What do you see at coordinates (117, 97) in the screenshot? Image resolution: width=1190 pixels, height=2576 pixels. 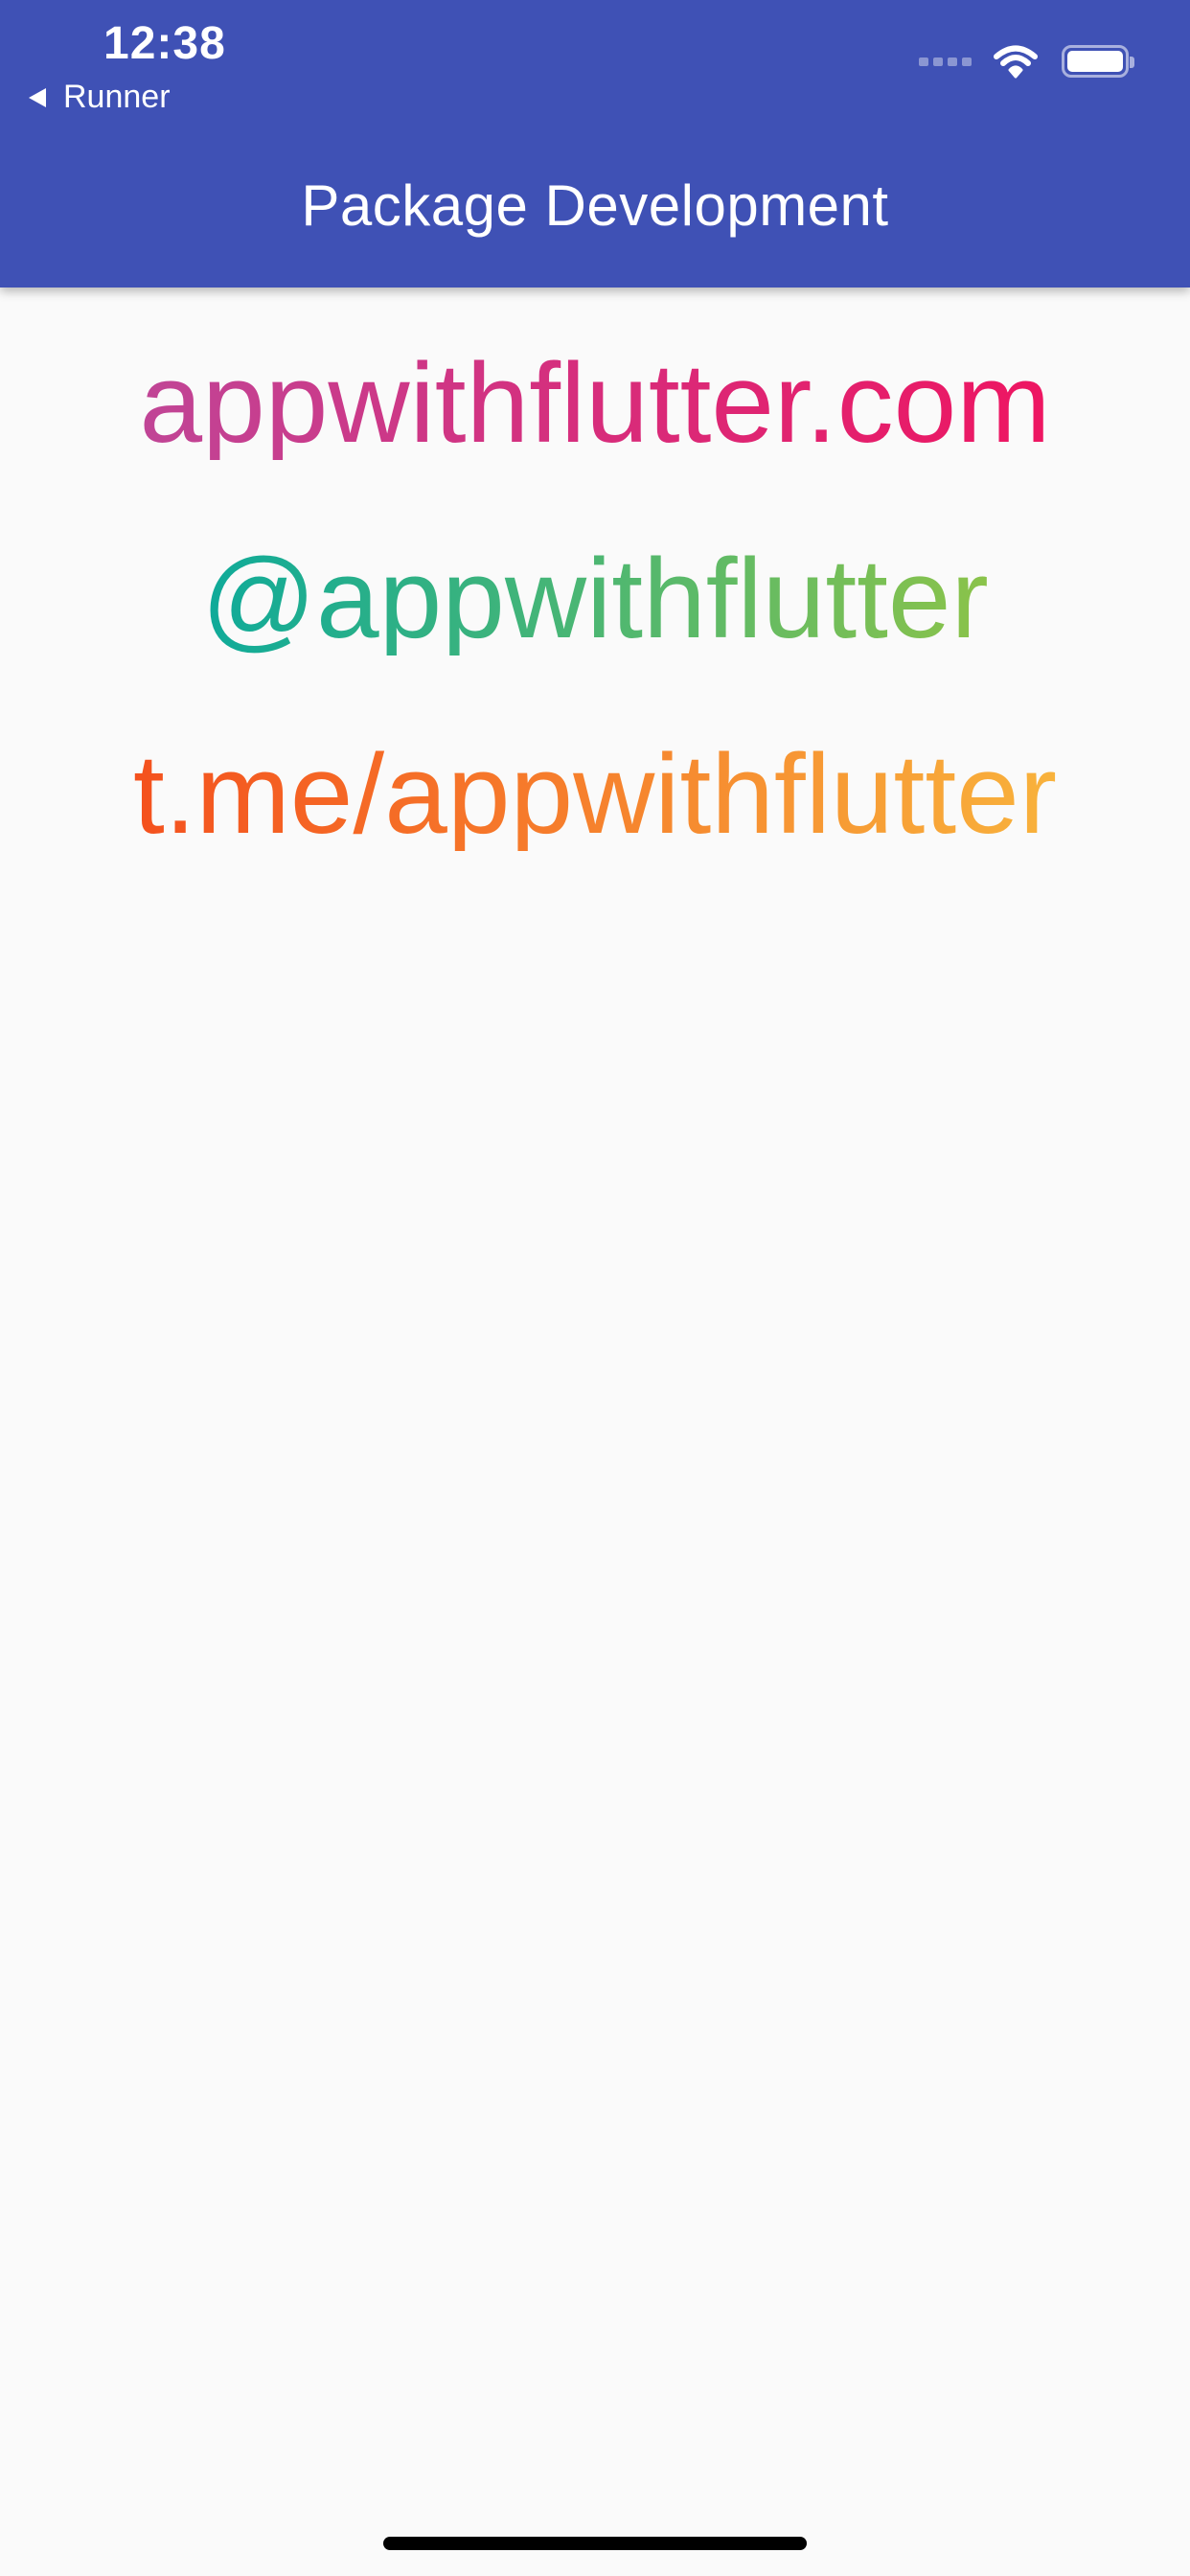 I see `back-to-app-label: Runner` at bounding box center [117, 97].